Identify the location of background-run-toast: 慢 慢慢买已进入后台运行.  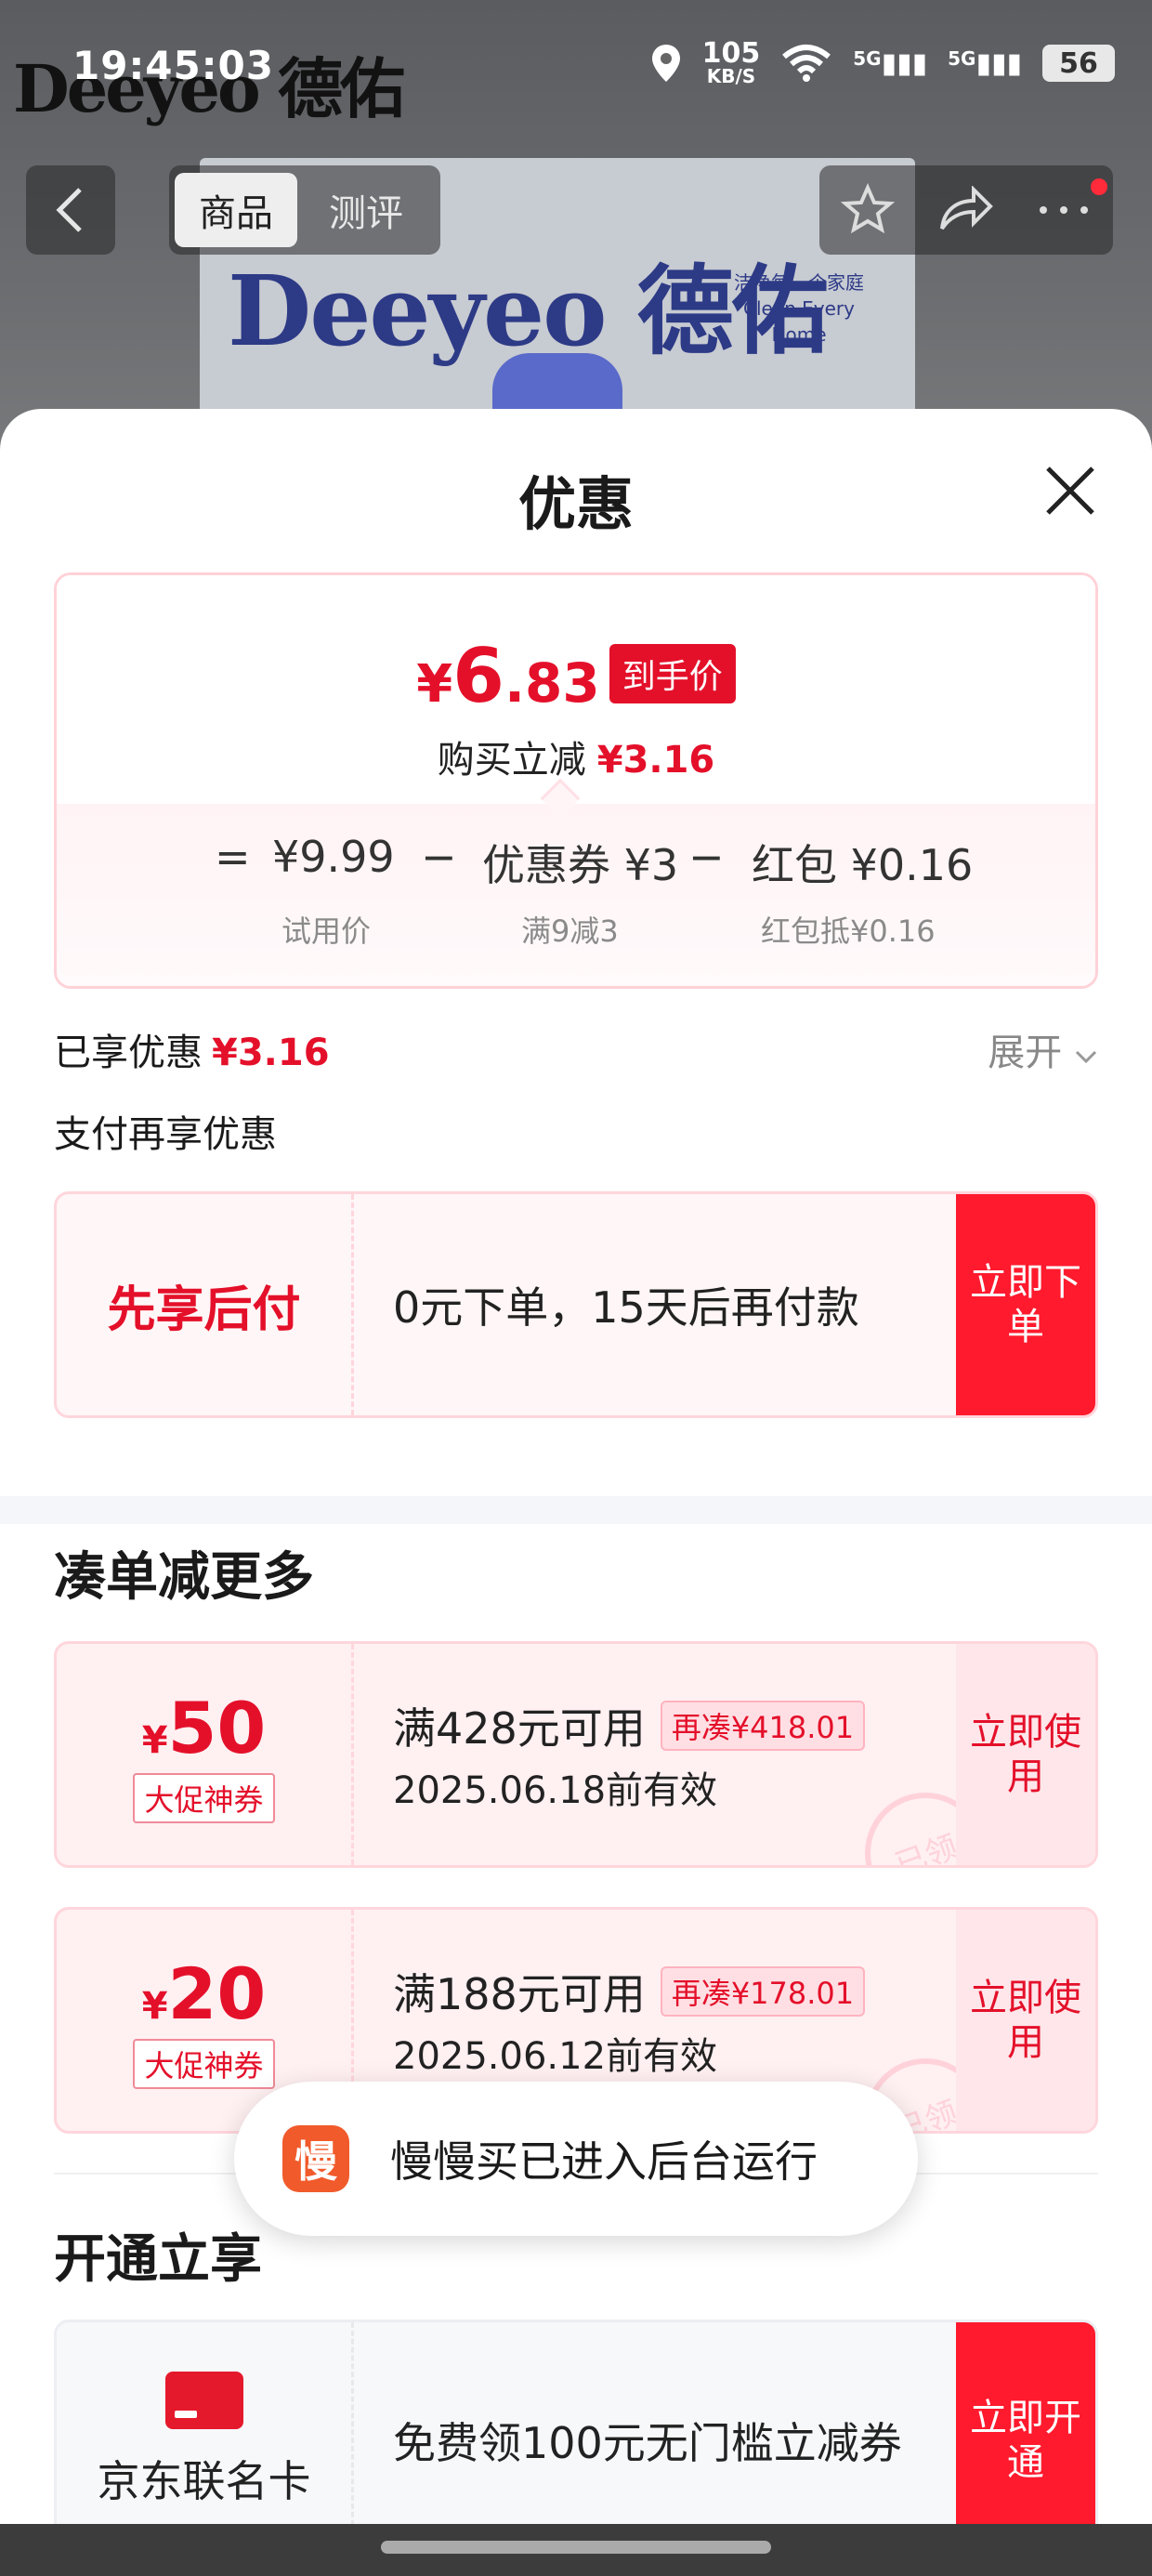
(576, 2159).